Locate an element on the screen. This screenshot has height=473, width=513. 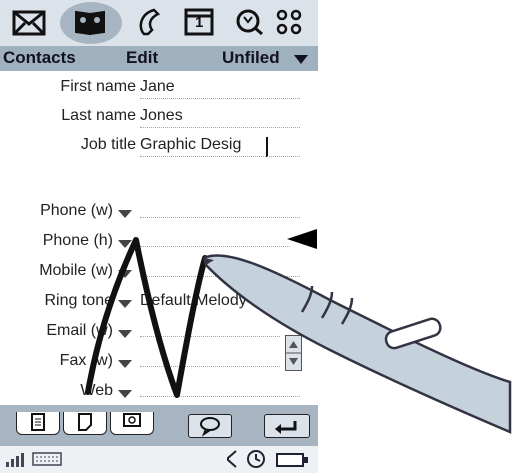
field-label-email-w: Email (w) is located at coordinates (79, 330).